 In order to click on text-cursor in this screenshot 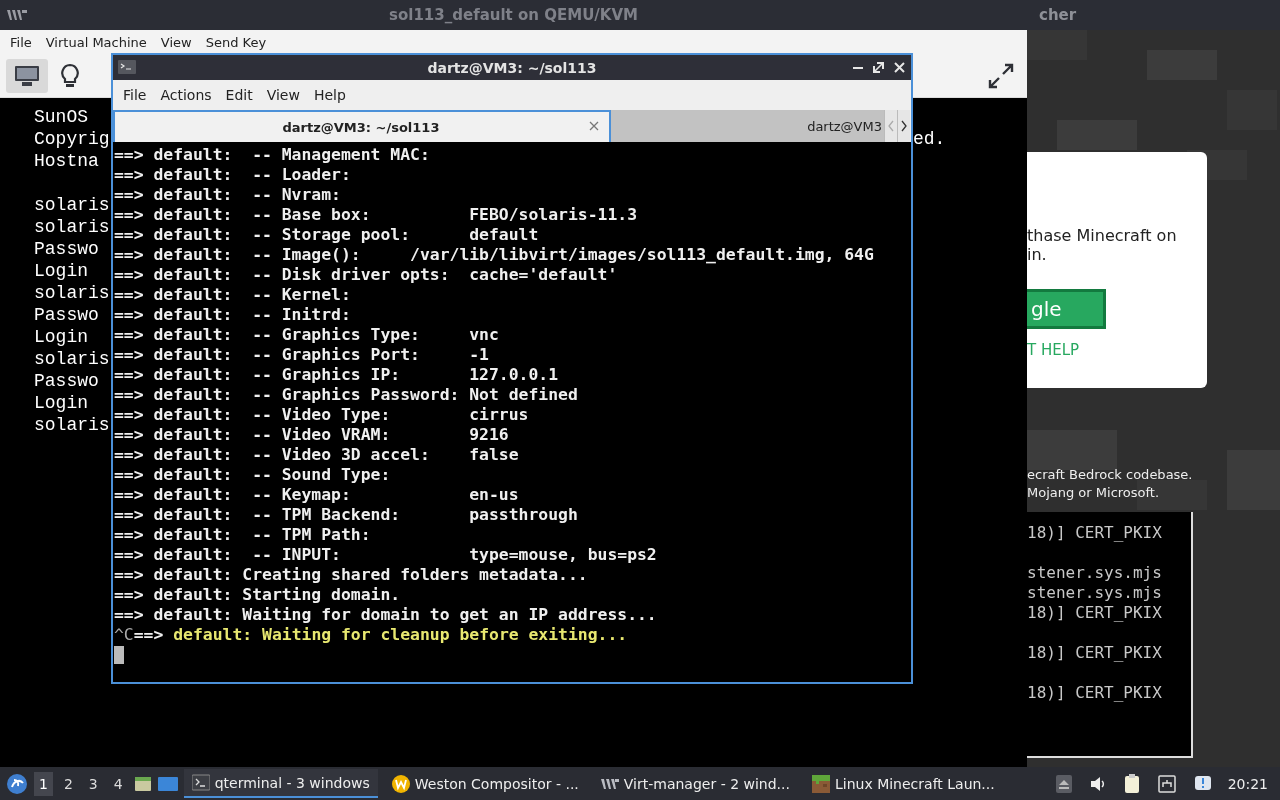, I will do `click(119, 655)`.